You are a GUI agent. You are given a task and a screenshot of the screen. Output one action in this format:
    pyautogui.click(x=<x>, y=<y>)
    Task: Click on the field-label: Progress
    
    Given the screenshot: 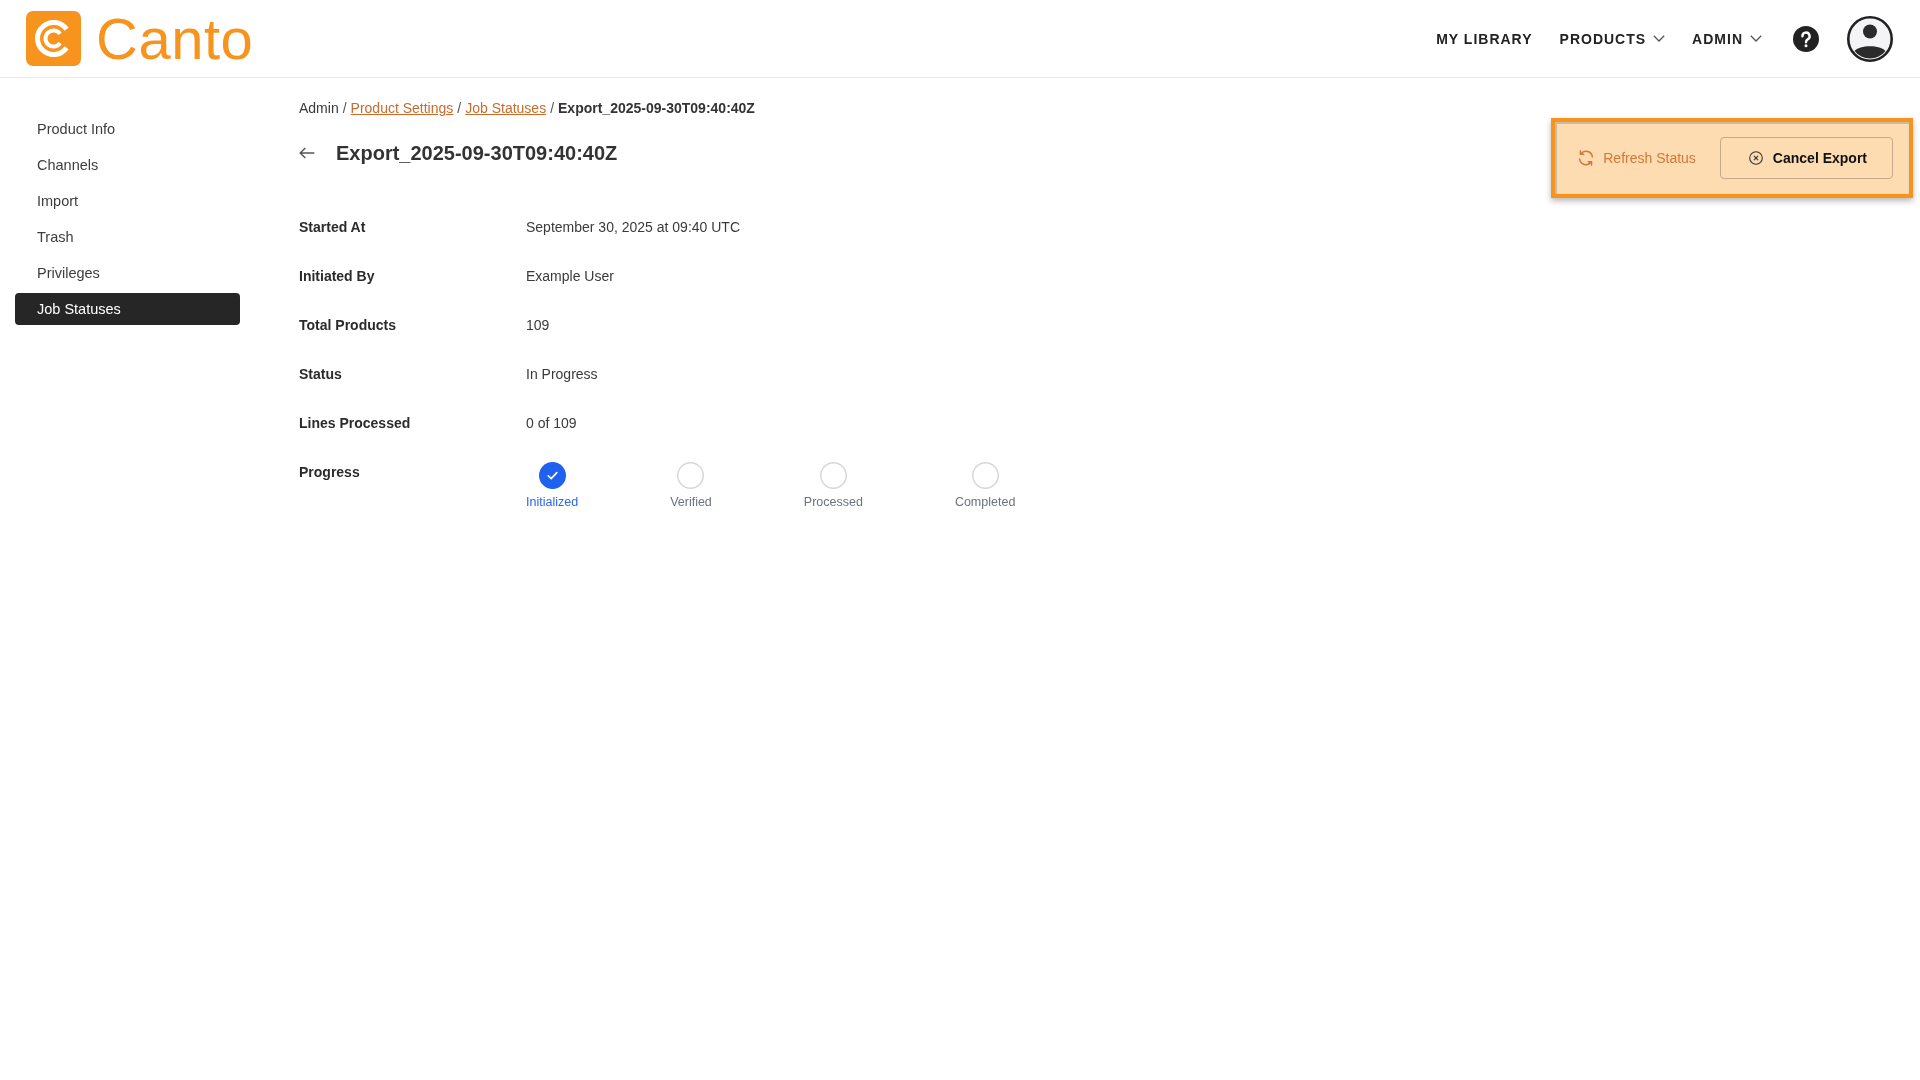 What is the action you would take?
    pyautogui.click(x=330, y=472)
    